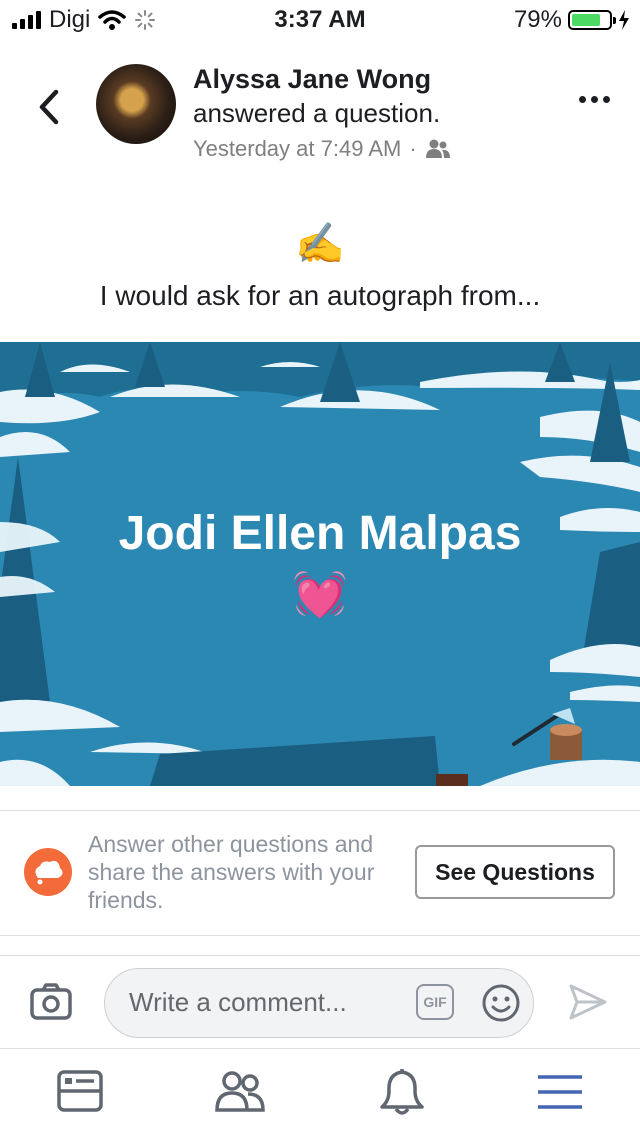 This screenshot has height=1136, width=640. Describe the element at coordinates (402, 1092) in the screenshot. I see `notifications-bell-icon` at that location.